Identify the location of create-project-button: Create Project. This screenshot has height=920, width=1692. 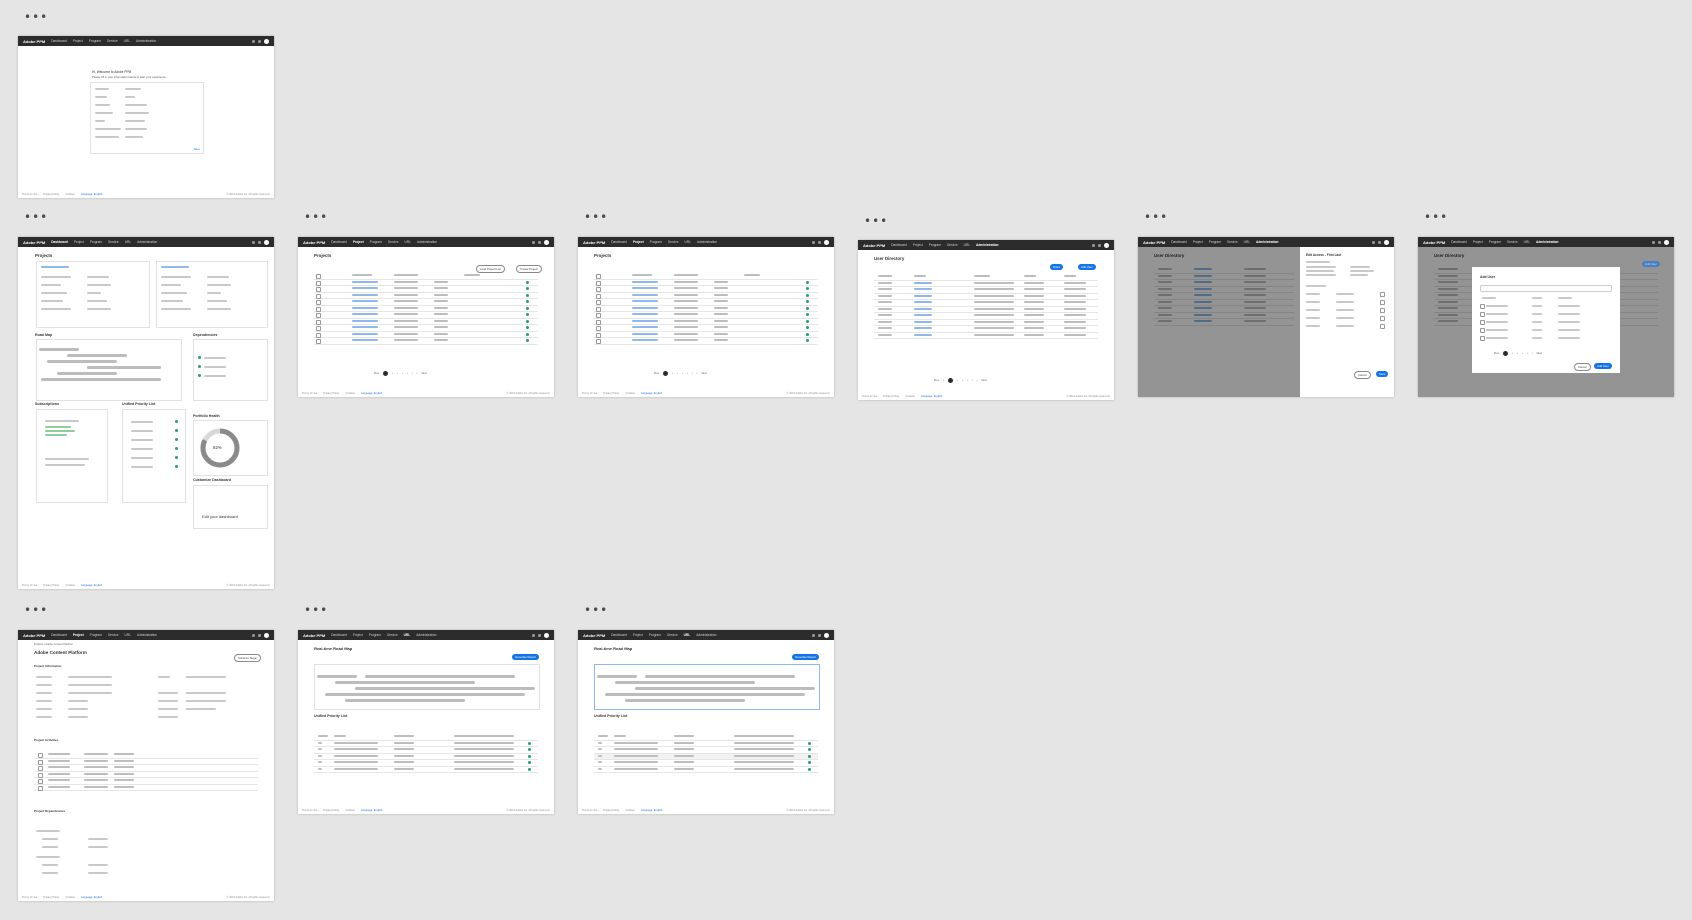
(529, 269).